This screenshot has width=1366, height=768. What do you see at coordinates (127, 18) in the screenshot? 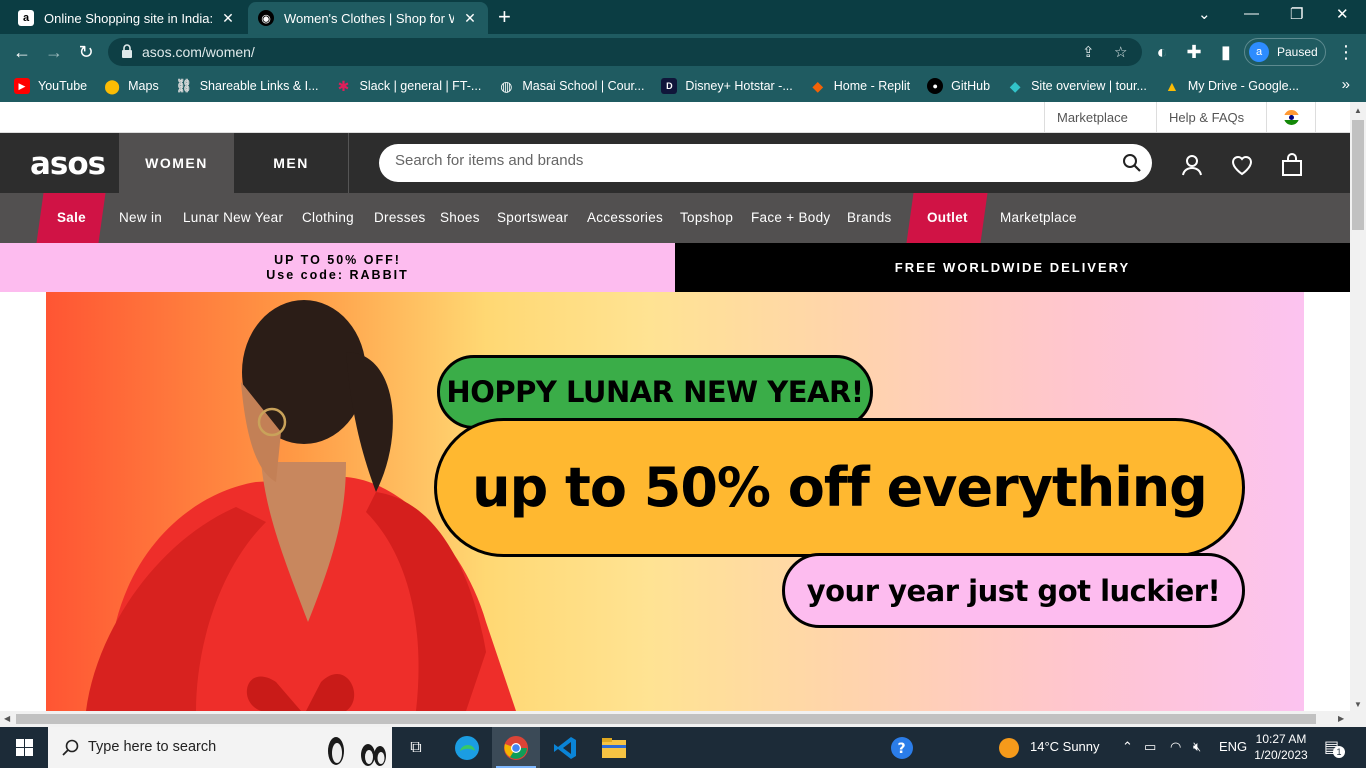
I see `tab-amazon: a Online Shopping site in India: Sh ✕` at bounding box center [127, 18].